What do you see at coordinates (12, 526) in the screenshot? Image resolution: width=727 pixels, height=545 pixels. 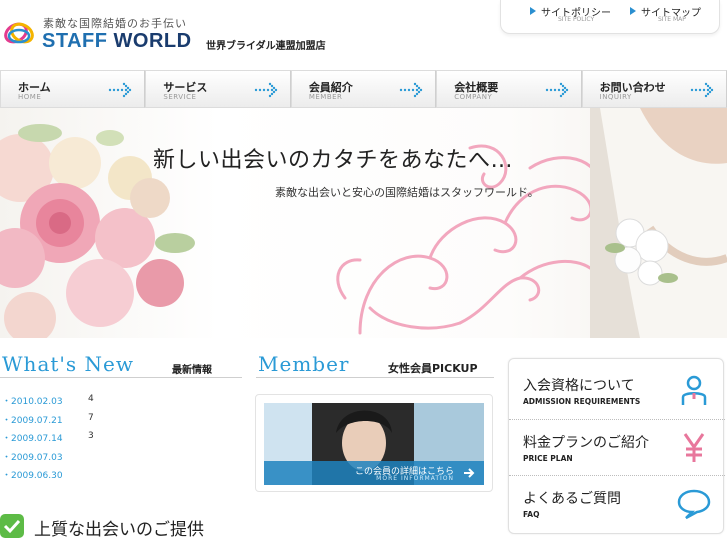 I see `checkmark-icon` at bounding box center [12, 526].